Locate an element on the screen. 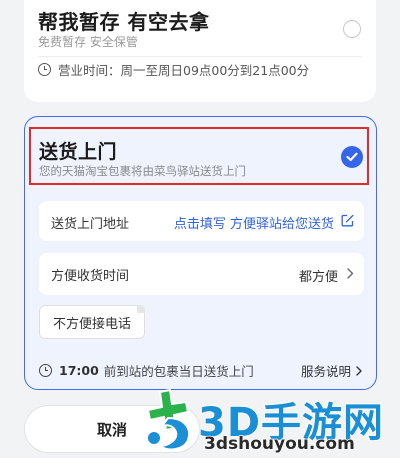 The width and height of the screenshot is (400, 458). delivery-address-row: 送货上门地址 点击填写 方便驿站给您送货 is located at coordinates (201, 221).